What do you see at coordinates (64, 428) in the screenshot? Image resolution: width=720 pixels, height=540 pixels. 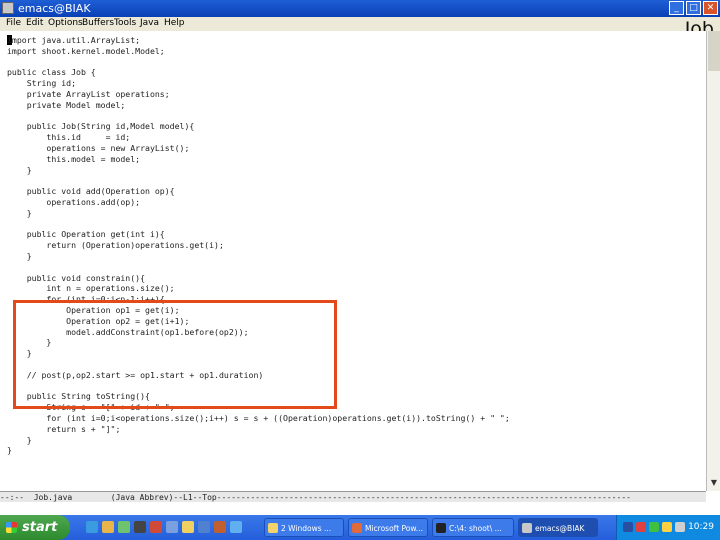 I see `code-line: return s + "]";` at bounding box center [64, 428].